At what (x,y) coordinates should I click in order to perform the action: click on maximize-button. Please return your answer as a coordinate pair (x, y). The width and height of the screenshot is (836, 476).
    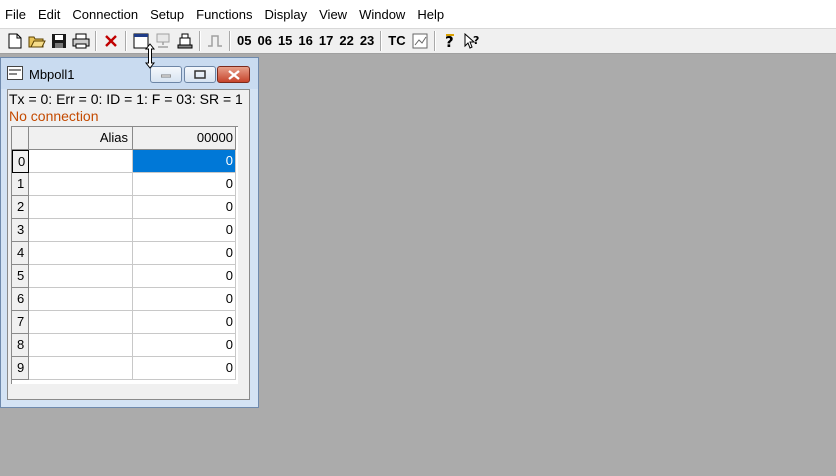
    Looking at the image, I should click on (200, 74).